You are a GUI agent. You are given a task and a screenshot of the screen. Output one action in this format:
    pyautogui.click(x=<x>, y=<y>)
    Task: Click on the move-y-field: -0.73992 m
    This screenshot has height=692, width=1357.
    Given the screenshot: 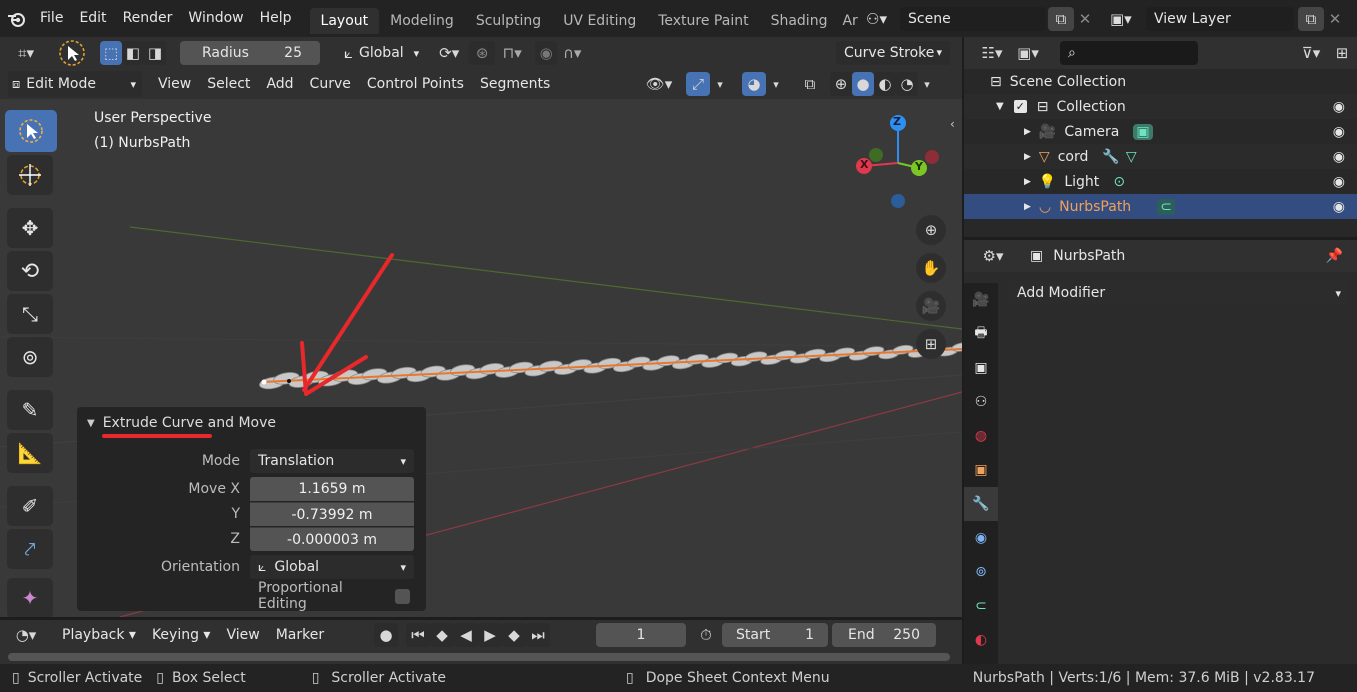 What is the action you would take?
    pyautogui.click(x=332, y=513)
    